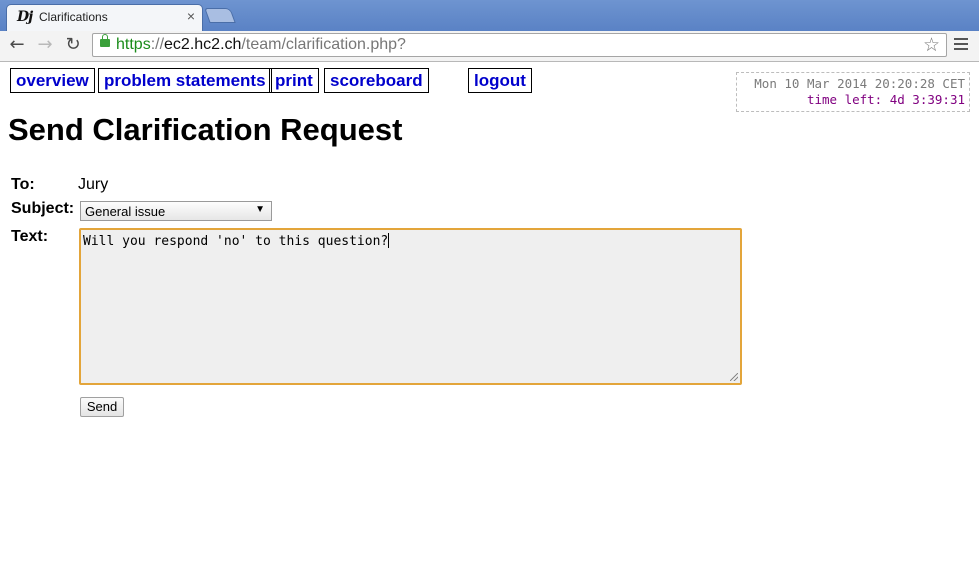 The width and height of the screenshot is (979, 570). I want to click on forward-button: →, so click(45, 45).